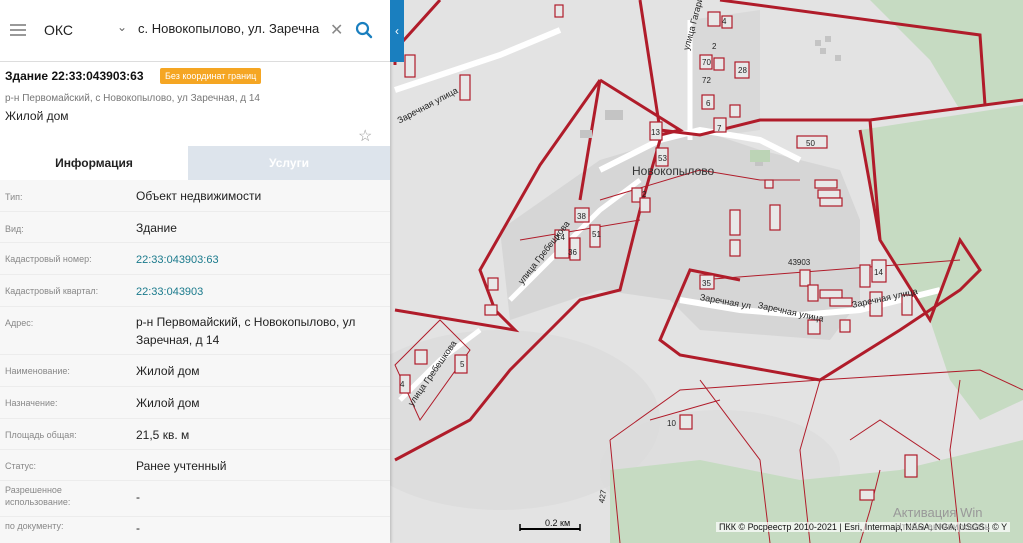  I want to click on search-icon, so click(364, 30).